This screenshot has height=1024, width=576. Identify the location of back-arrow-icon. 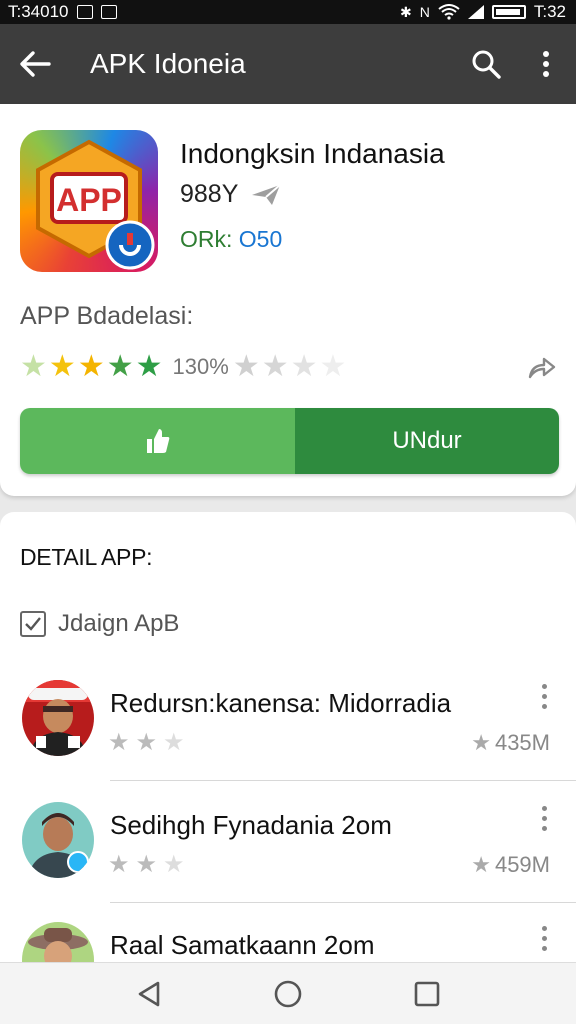
(35, 64).